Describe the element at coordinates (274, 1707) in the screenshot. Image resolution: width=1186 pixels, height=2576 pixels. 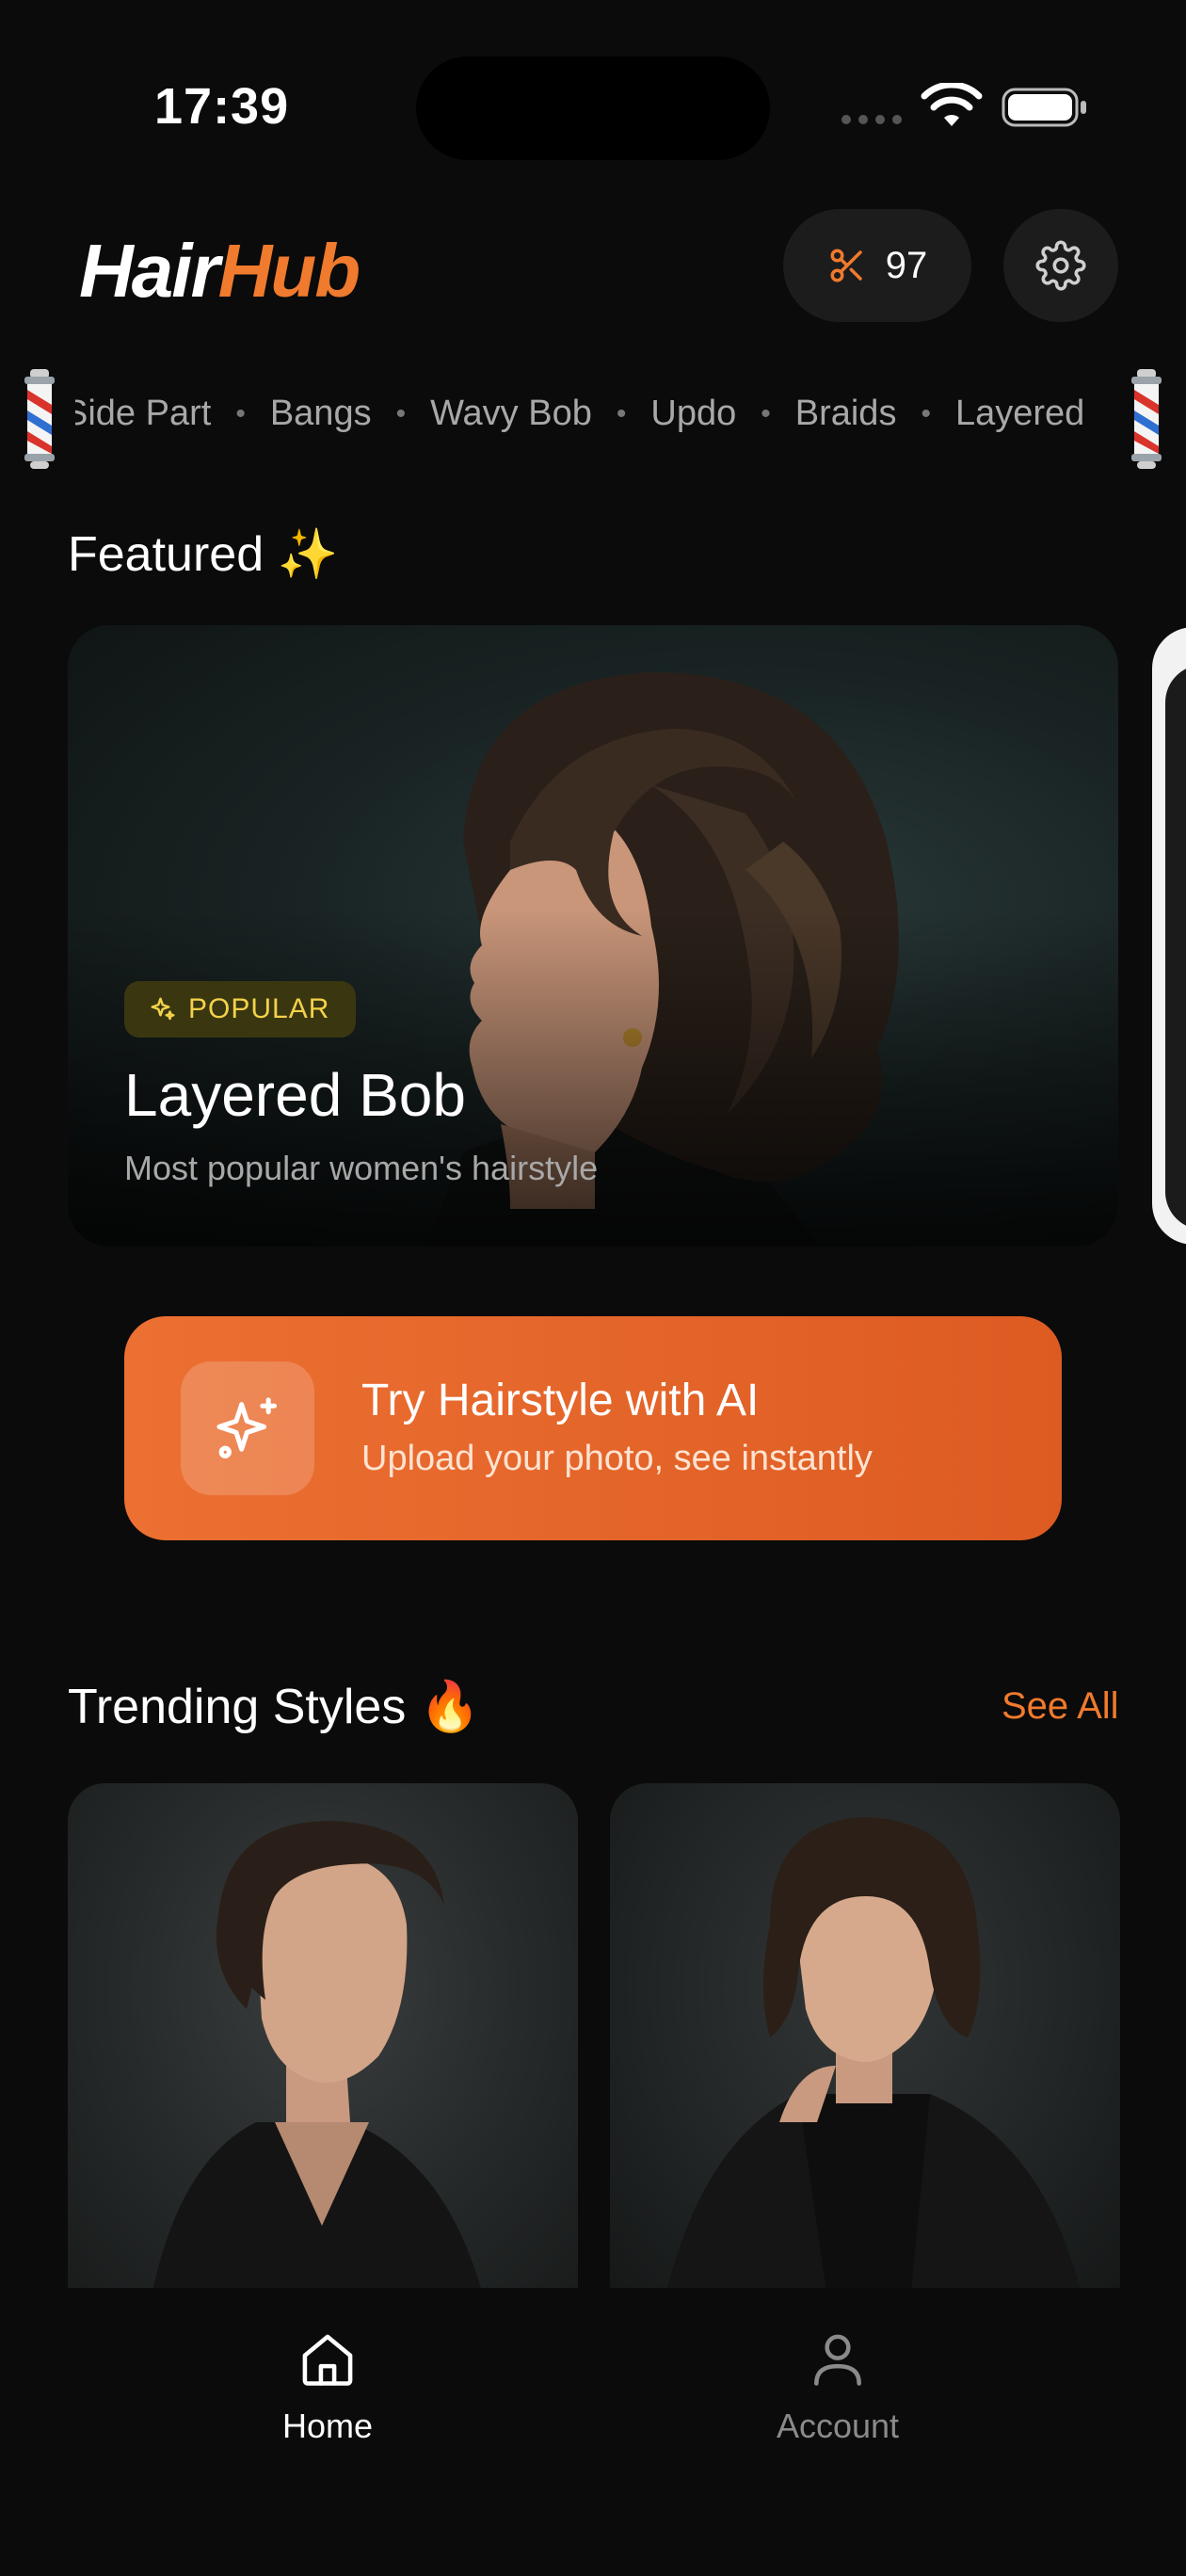
I see `trending-section-title: Trending Styles 🔥` at that location.